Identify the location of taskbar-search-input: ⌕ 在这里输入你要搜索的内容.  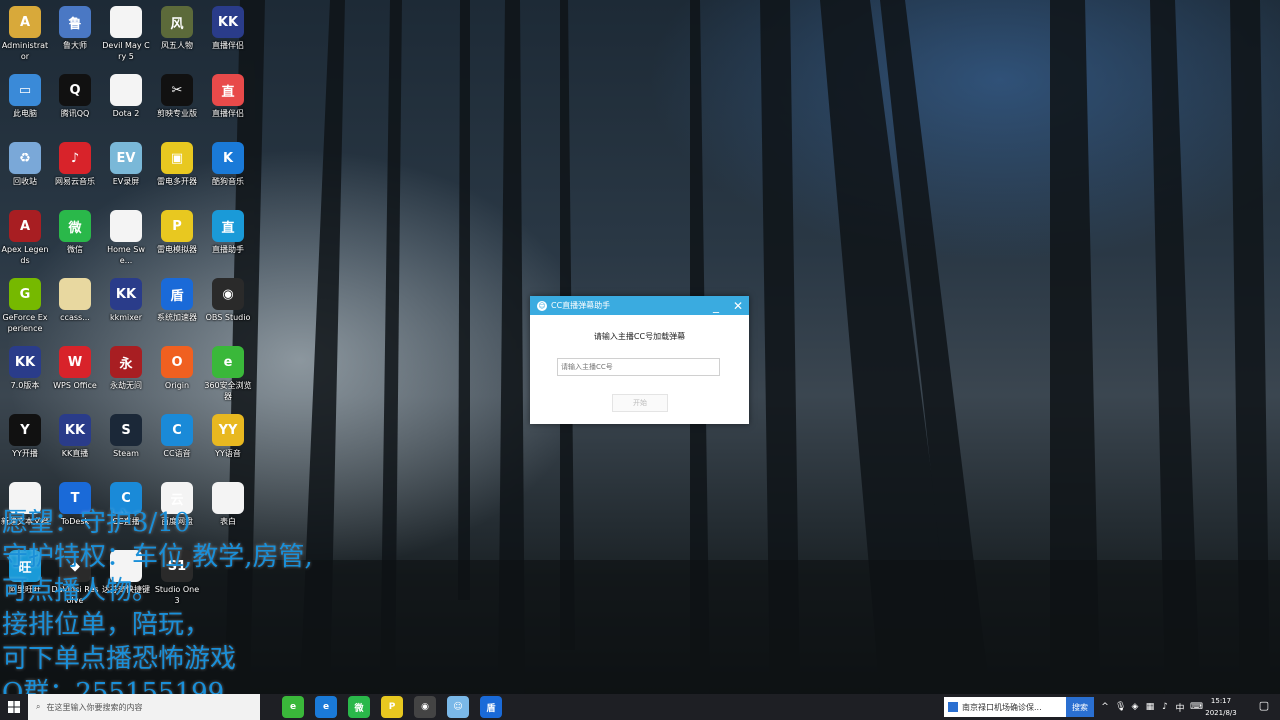
(144, 707).